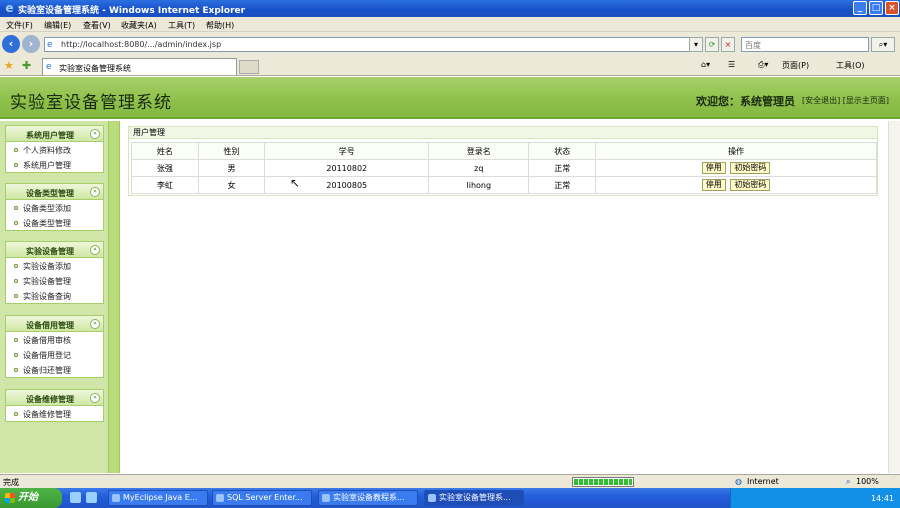 The height and width of the screenshot is (508, 900). What do you see at coordinates (54, 164) in the screenshot?
I see `sidebar-item: 系统用户管理` at bounding box center [54, 164].